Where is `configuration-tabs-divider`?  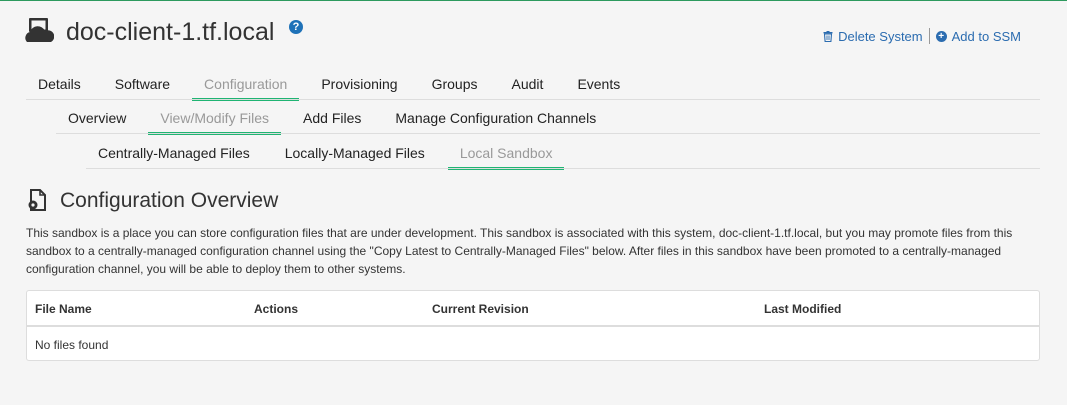 configuration-tabs-divider is located at coordinates (548, 133).